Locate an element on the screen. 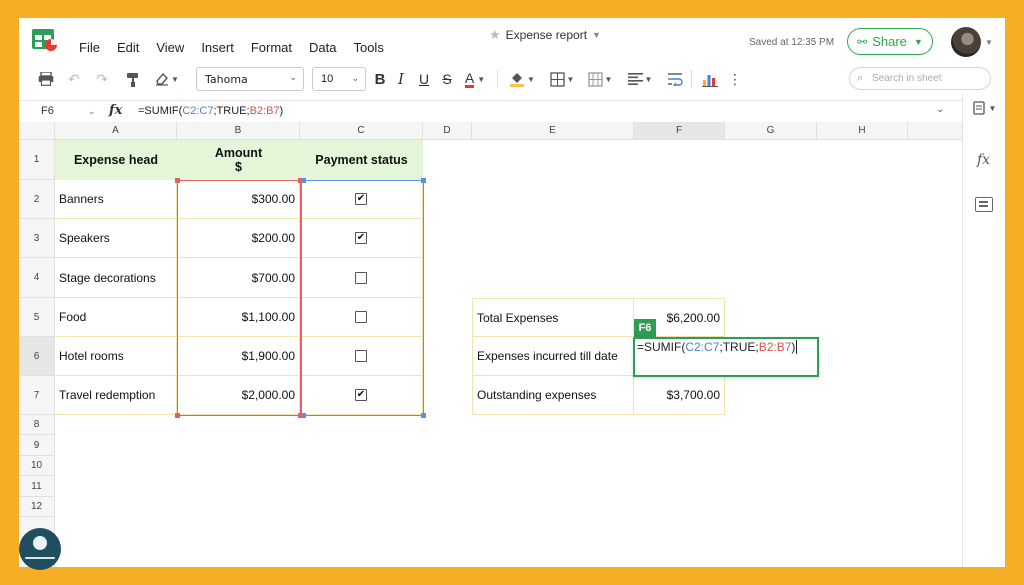 This screenshot has width=1024, height=585. cell-a5: Food is located at coordinates (116, 317).